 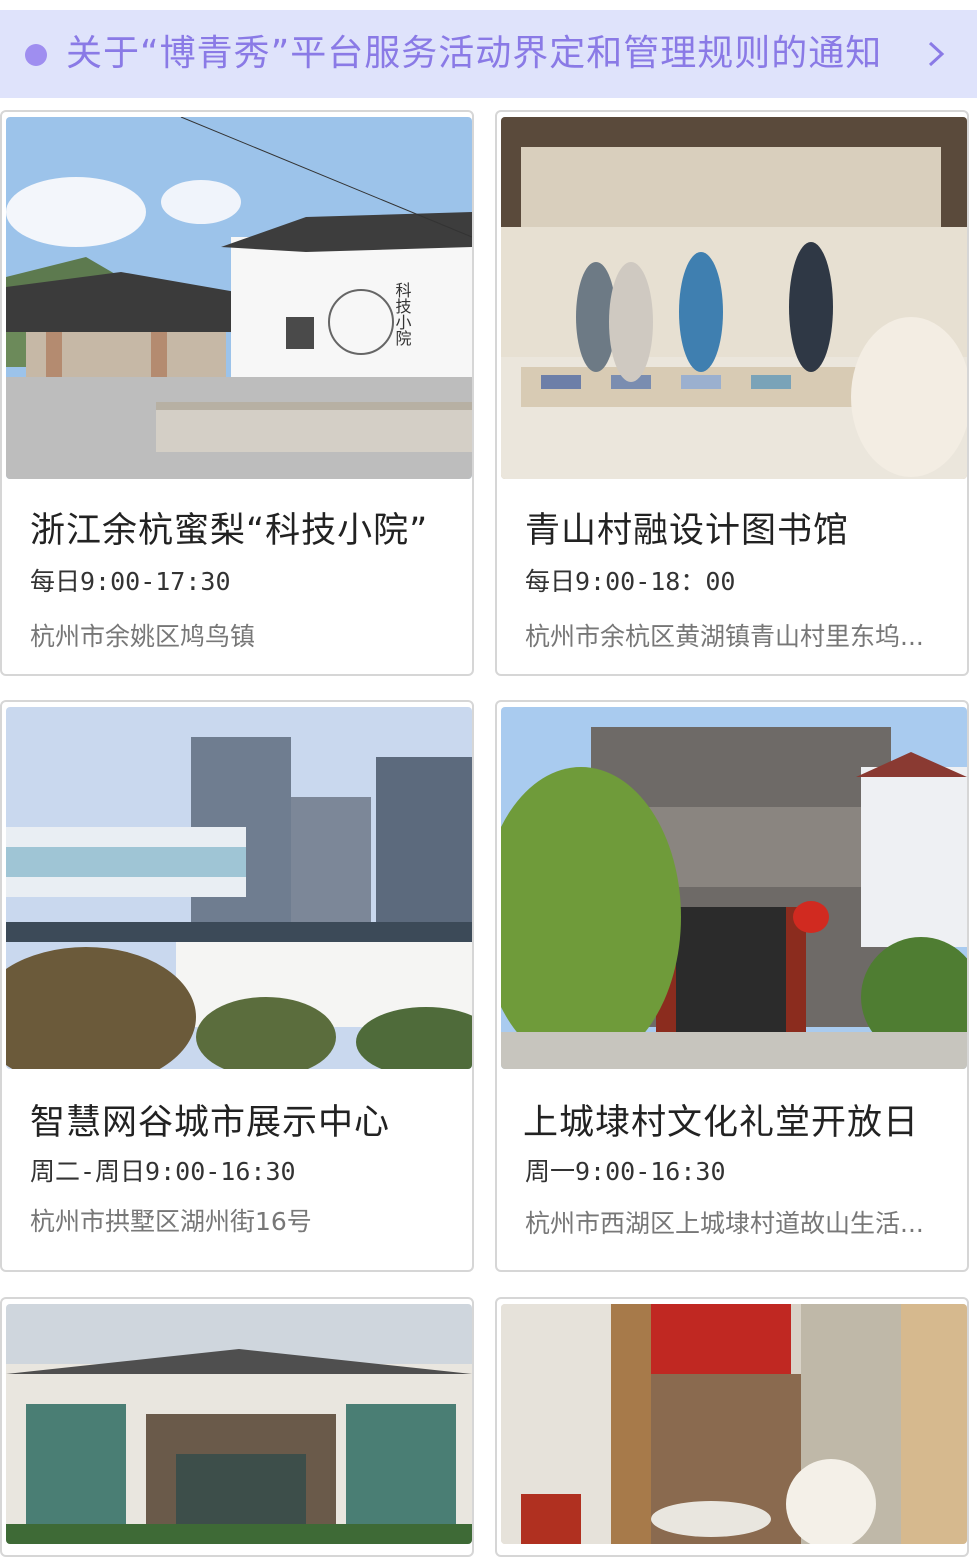 I want to click on chevron-right-icon, so click(x=936, y=54).